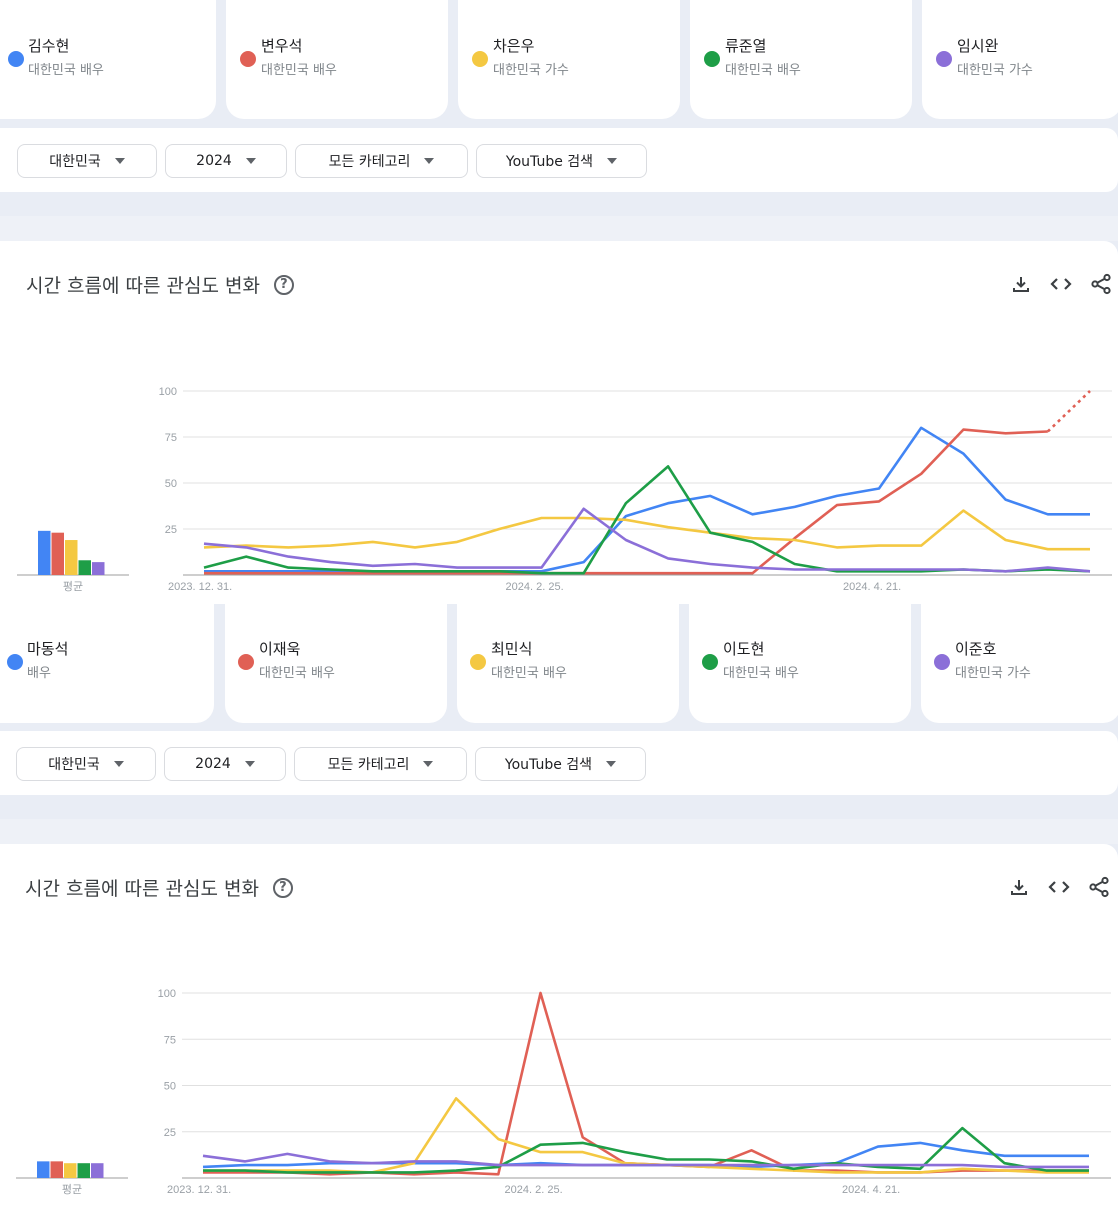 Image resolution: width=1118 pixels, height=1210 pixels. I want to click on term-card: 류준열 대한민국 배우, so click(801, 59).